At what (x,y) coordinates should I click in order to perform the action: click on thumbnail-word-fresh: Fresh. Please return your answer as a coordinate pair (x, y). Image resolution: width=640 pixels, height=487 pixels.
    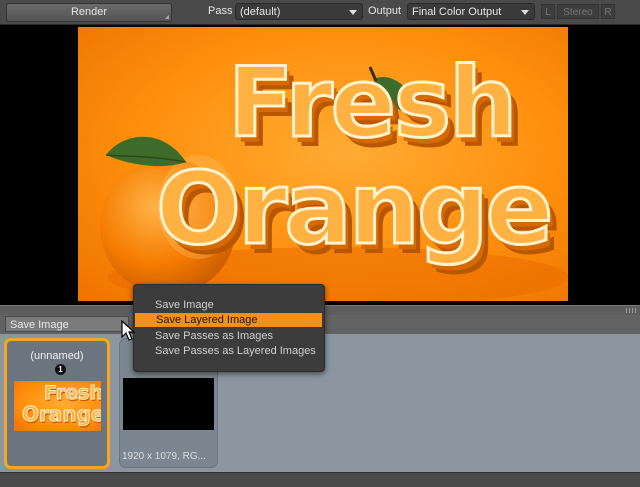
    Looking at the image, I should click on (72, 393).